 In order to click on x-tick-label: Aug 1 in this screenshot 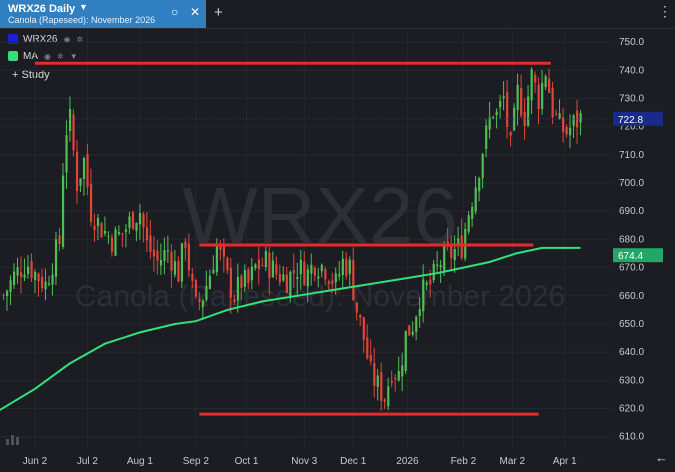, I will do `click(140, 461)`.